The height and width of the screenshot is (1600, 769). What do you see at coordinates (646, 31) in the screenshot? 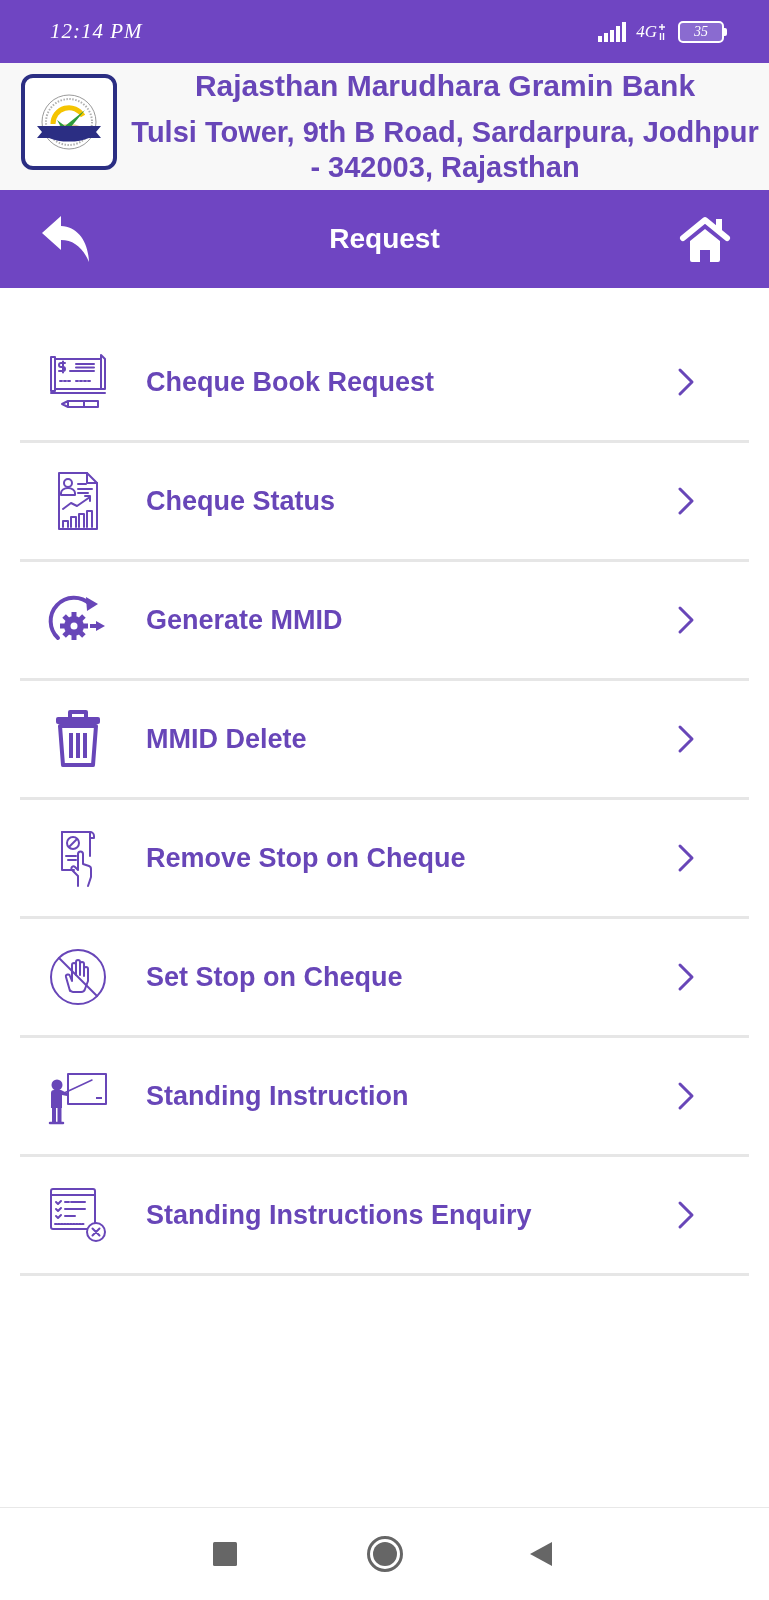
I see `network-type: 4G` at bounding box center [646, 31].